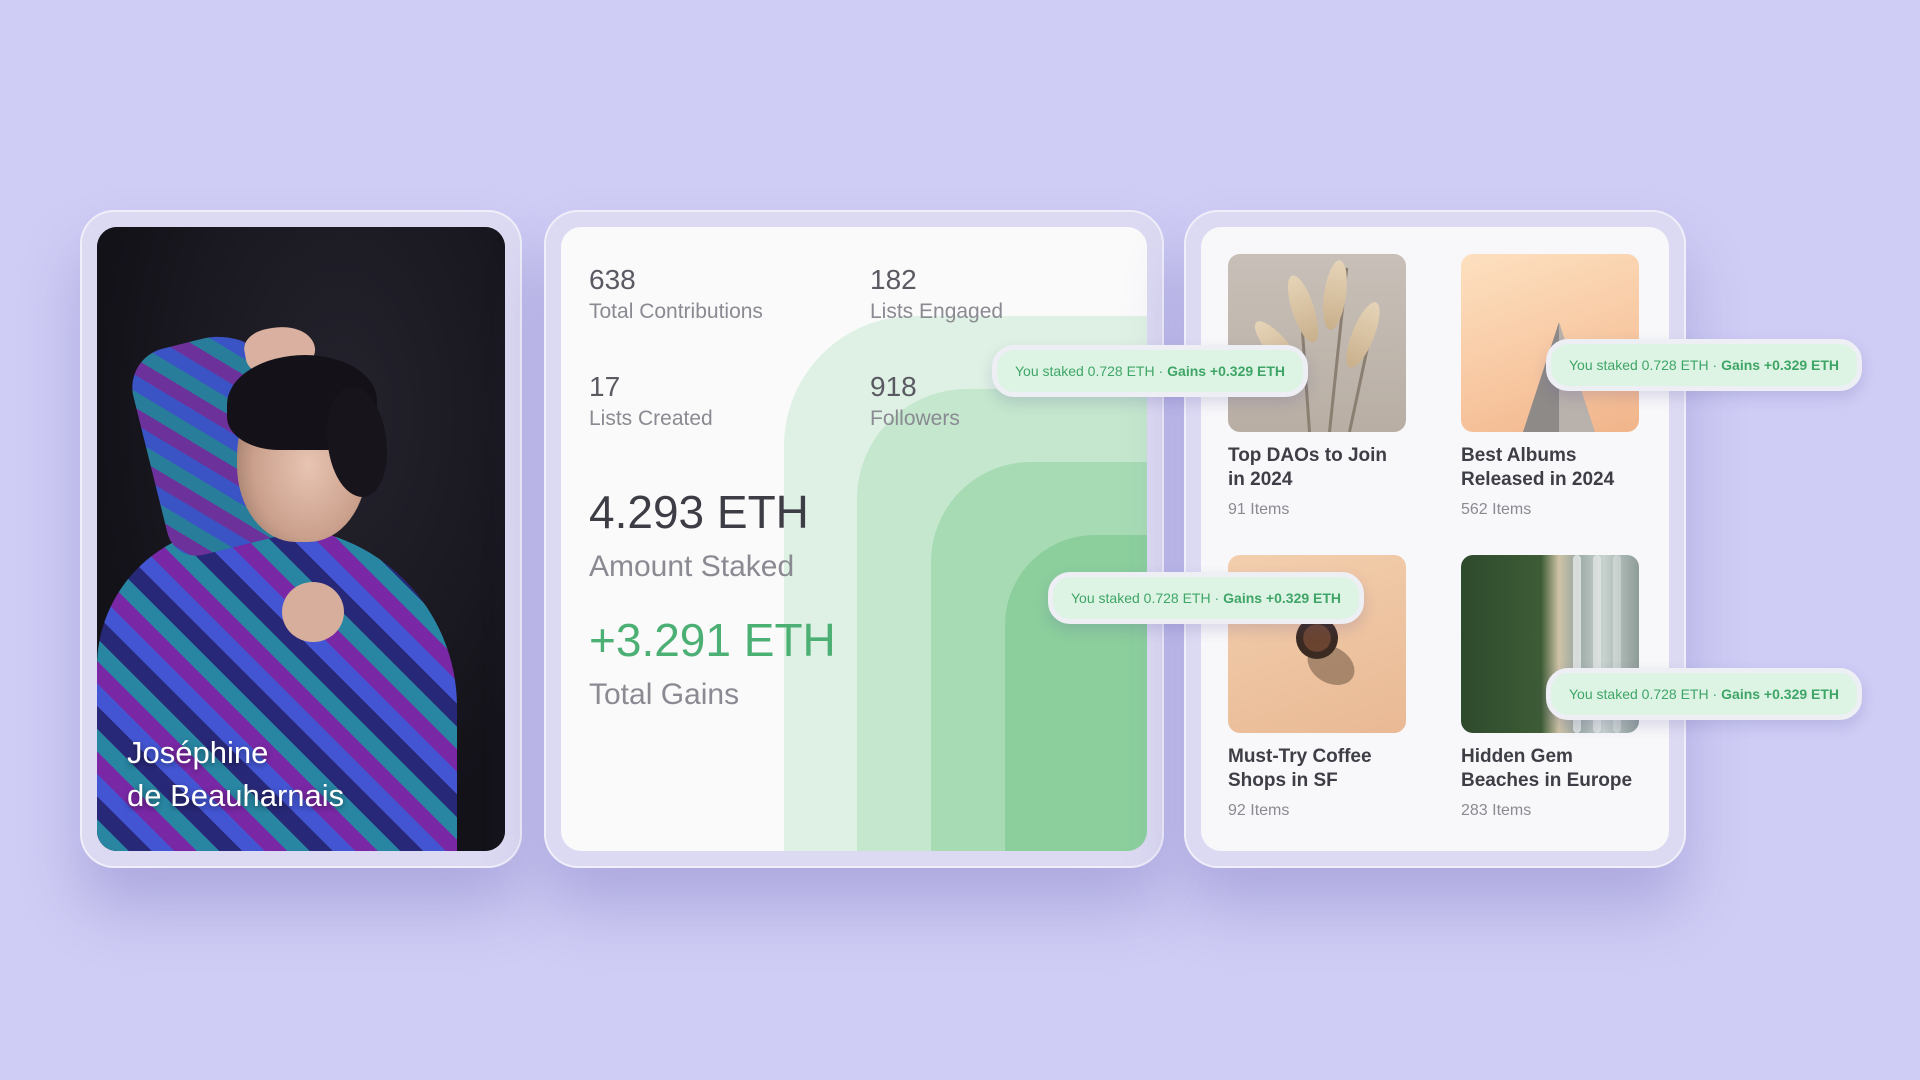 This screenshot has height=1080, width=1920. What do you see at coordinates (605, 386) in the screenshot?
I see `stat-value: 17` at bounding box center [605, 386].